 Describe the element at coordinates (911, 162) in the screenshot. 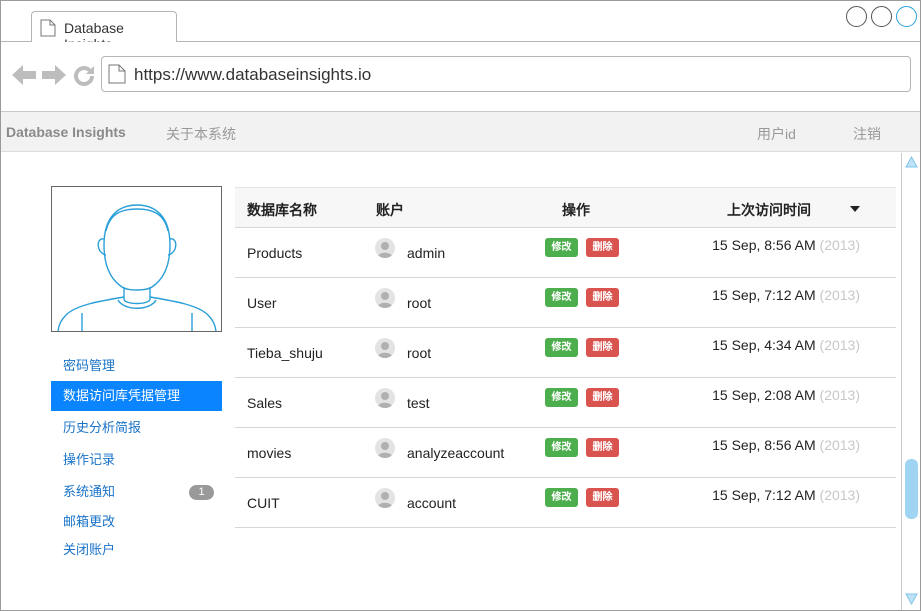

I see `scroll-up-arrow-icon` at that location.